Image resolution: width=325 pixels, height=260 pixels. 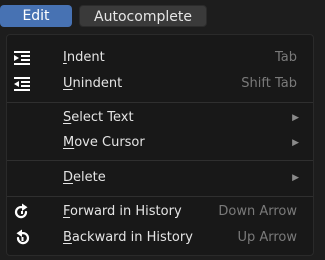 What do you see at coordinates (160, 58) in the screenshot?
I see `menu-item-indent: Indent Tab` at bounding box center [160, 58].